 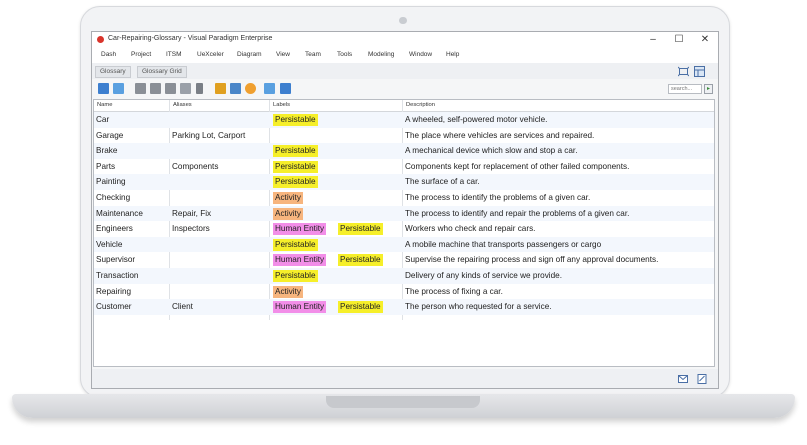 What do you see at coordinates (195, 166) in the screenshot?
I see `cell-aliases: Components` at bounding box center [195, 166].